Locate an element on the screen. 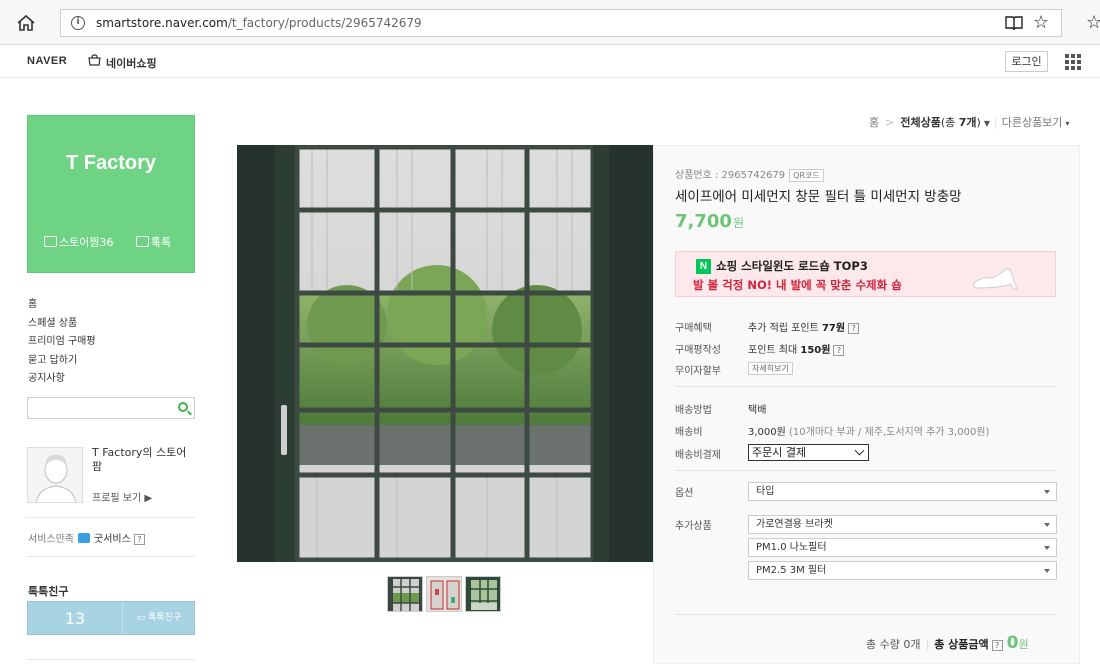 This screenshot has width=1100, height=664. category-label: 전체상품 is located at coordinates (920, 122).